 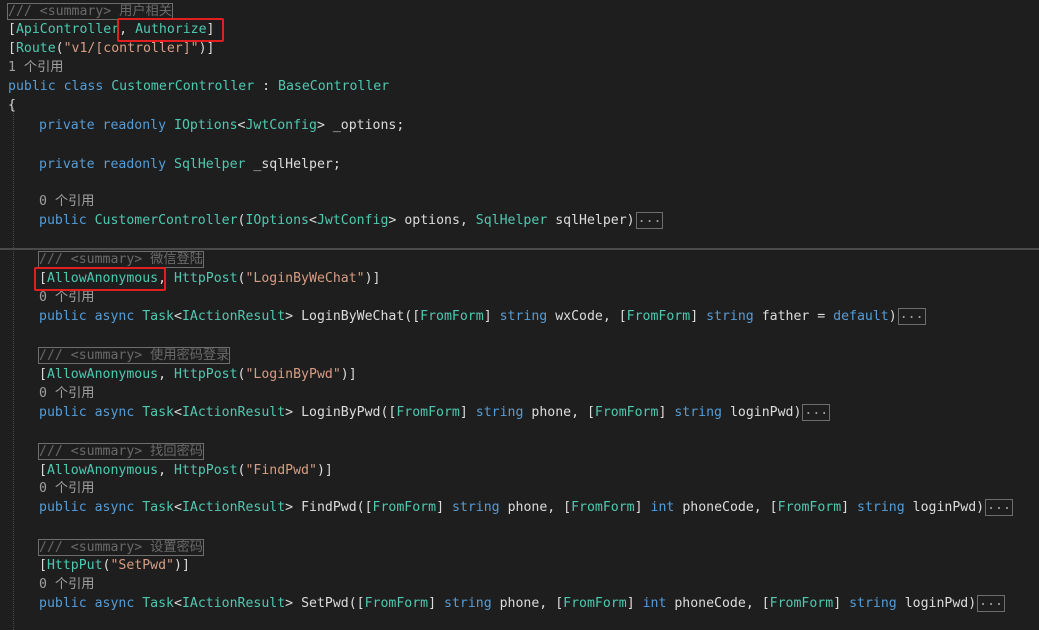 What do you see at coordinates (170, 30) in the screenshot?
I see `authorize-highlight-box` at bounding box center [170, 30].